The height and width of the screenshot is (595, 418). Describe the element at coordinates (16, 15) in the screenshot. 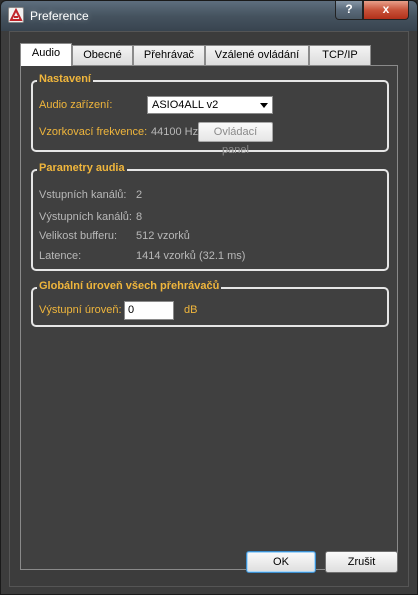

I see `app-logo-icon` at that location.